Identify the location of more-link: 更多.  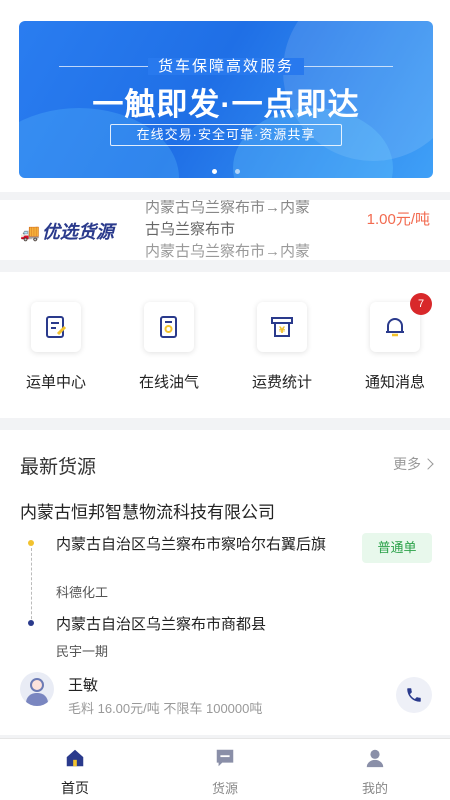
(413, 464).